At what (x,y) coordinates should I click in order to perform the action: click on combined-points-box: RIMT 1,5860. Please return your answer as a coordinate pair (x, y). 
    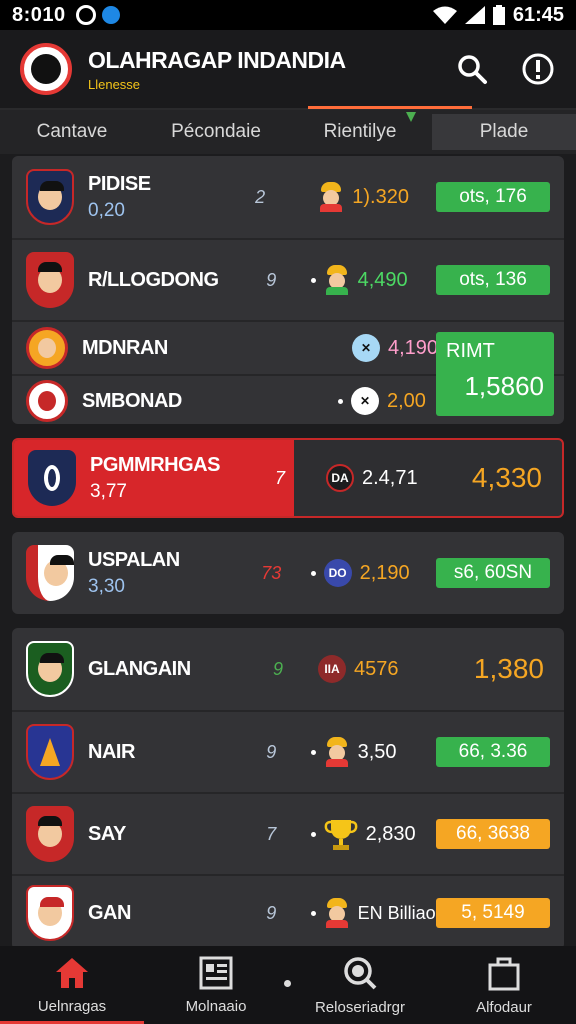
    Looking at the image, I should click on (495, 374).